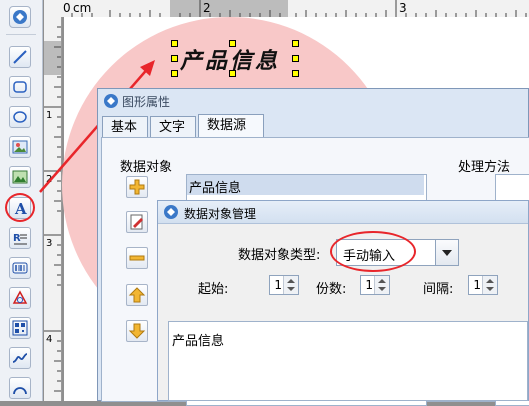 The width and height of the screenshot is (529, 406). I want to click on dropdown-button, so click(446, 252).